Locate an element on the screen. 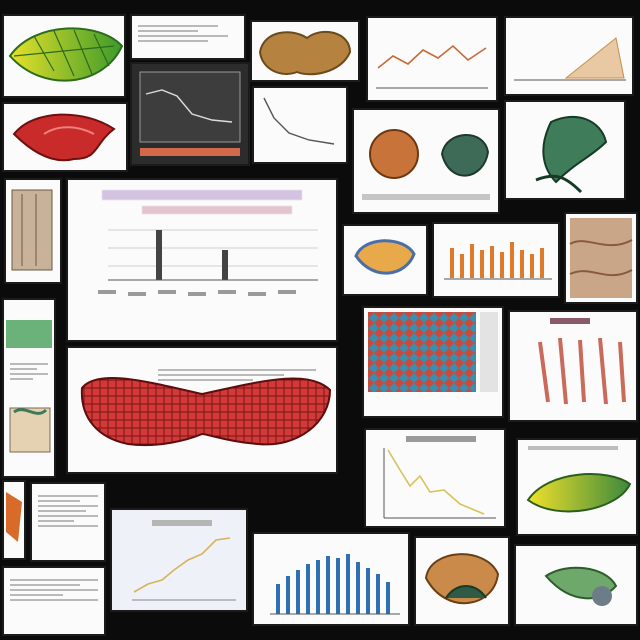 This screenshot has height=640, width=640. growth-chart-tile is located at coordinates (179, 560).